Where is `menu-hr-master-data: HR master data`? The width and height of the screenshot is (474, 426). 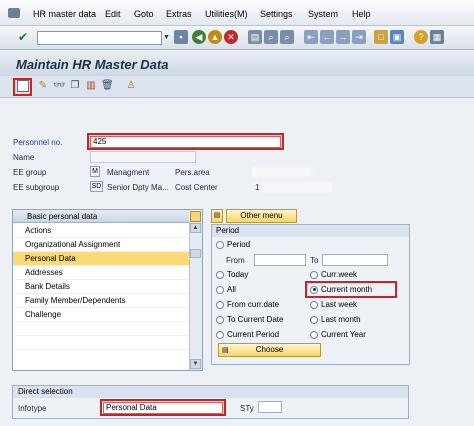 menu-hr-master-data: HR master data is located at coordinates (64, 14).